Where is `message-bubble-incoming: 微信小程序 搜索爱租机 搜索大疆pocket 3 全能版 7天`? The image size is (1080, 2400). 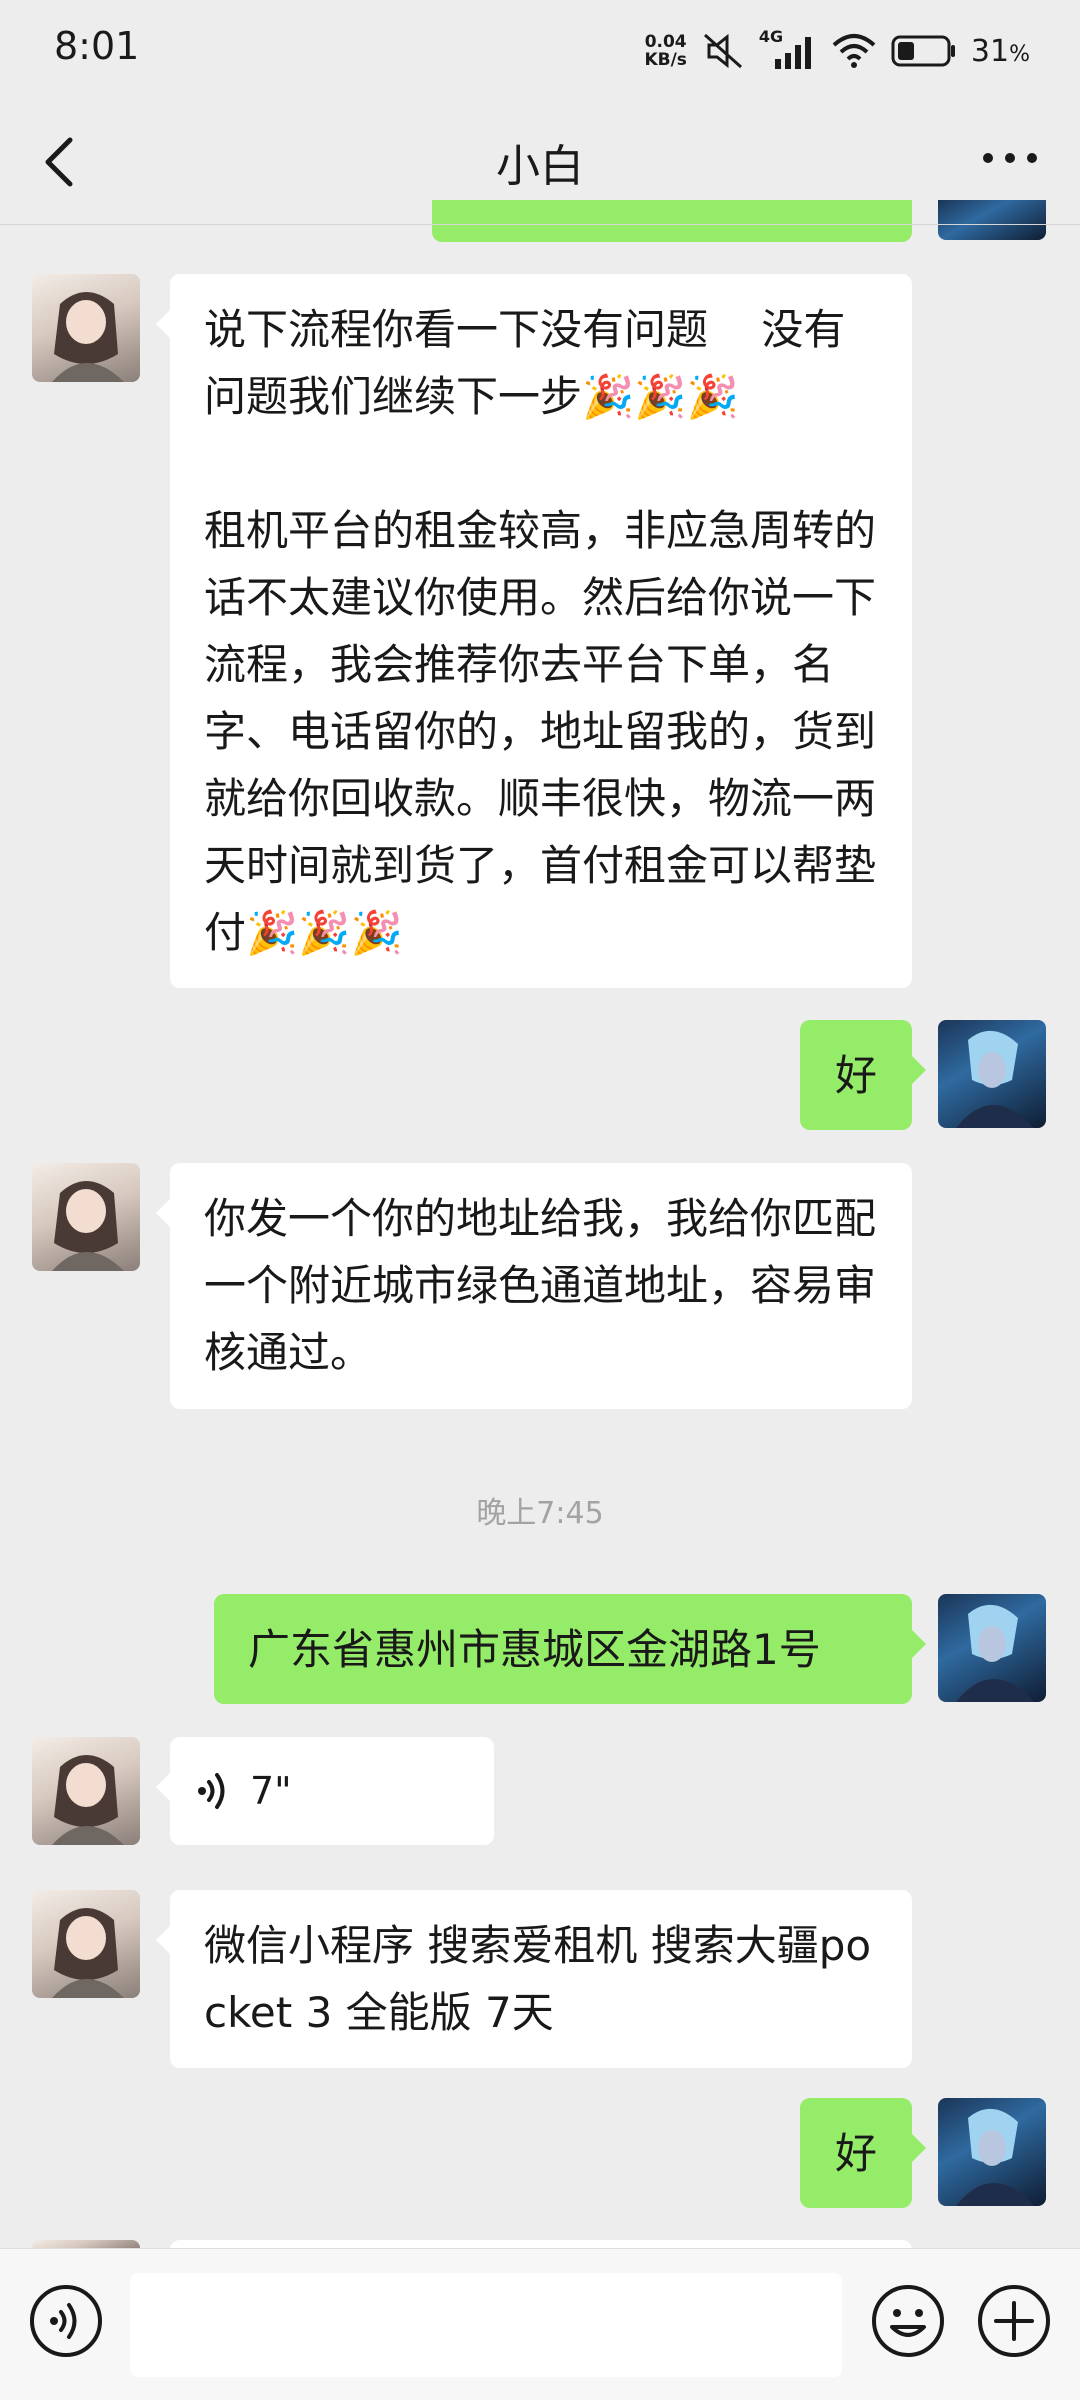 message-bubble-incoming: 微信小程序 搜索爱租机 搜索大疆pocket 3 全能版 7天 is located at coordinates (534, 1979).